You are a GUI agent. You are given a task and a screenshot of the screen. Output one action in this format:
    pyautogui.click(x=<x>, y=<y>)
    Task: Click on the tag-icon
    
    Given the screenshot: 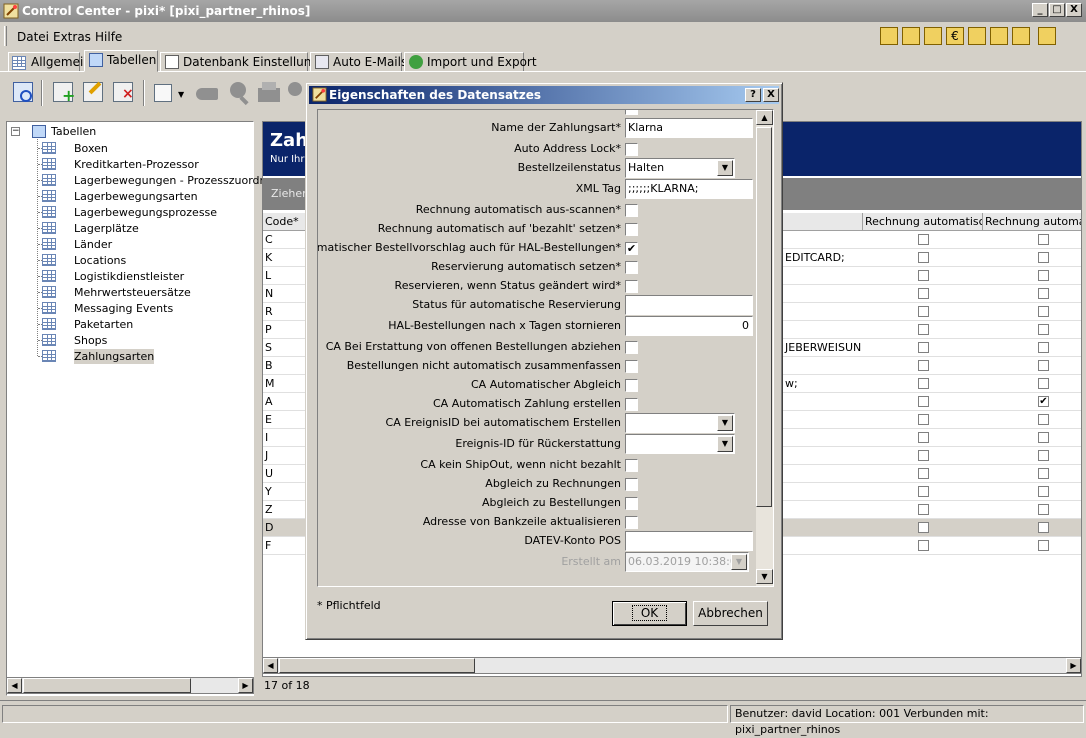 What is the action you would take?
    pyautogui.click(x=207, y=92)
    